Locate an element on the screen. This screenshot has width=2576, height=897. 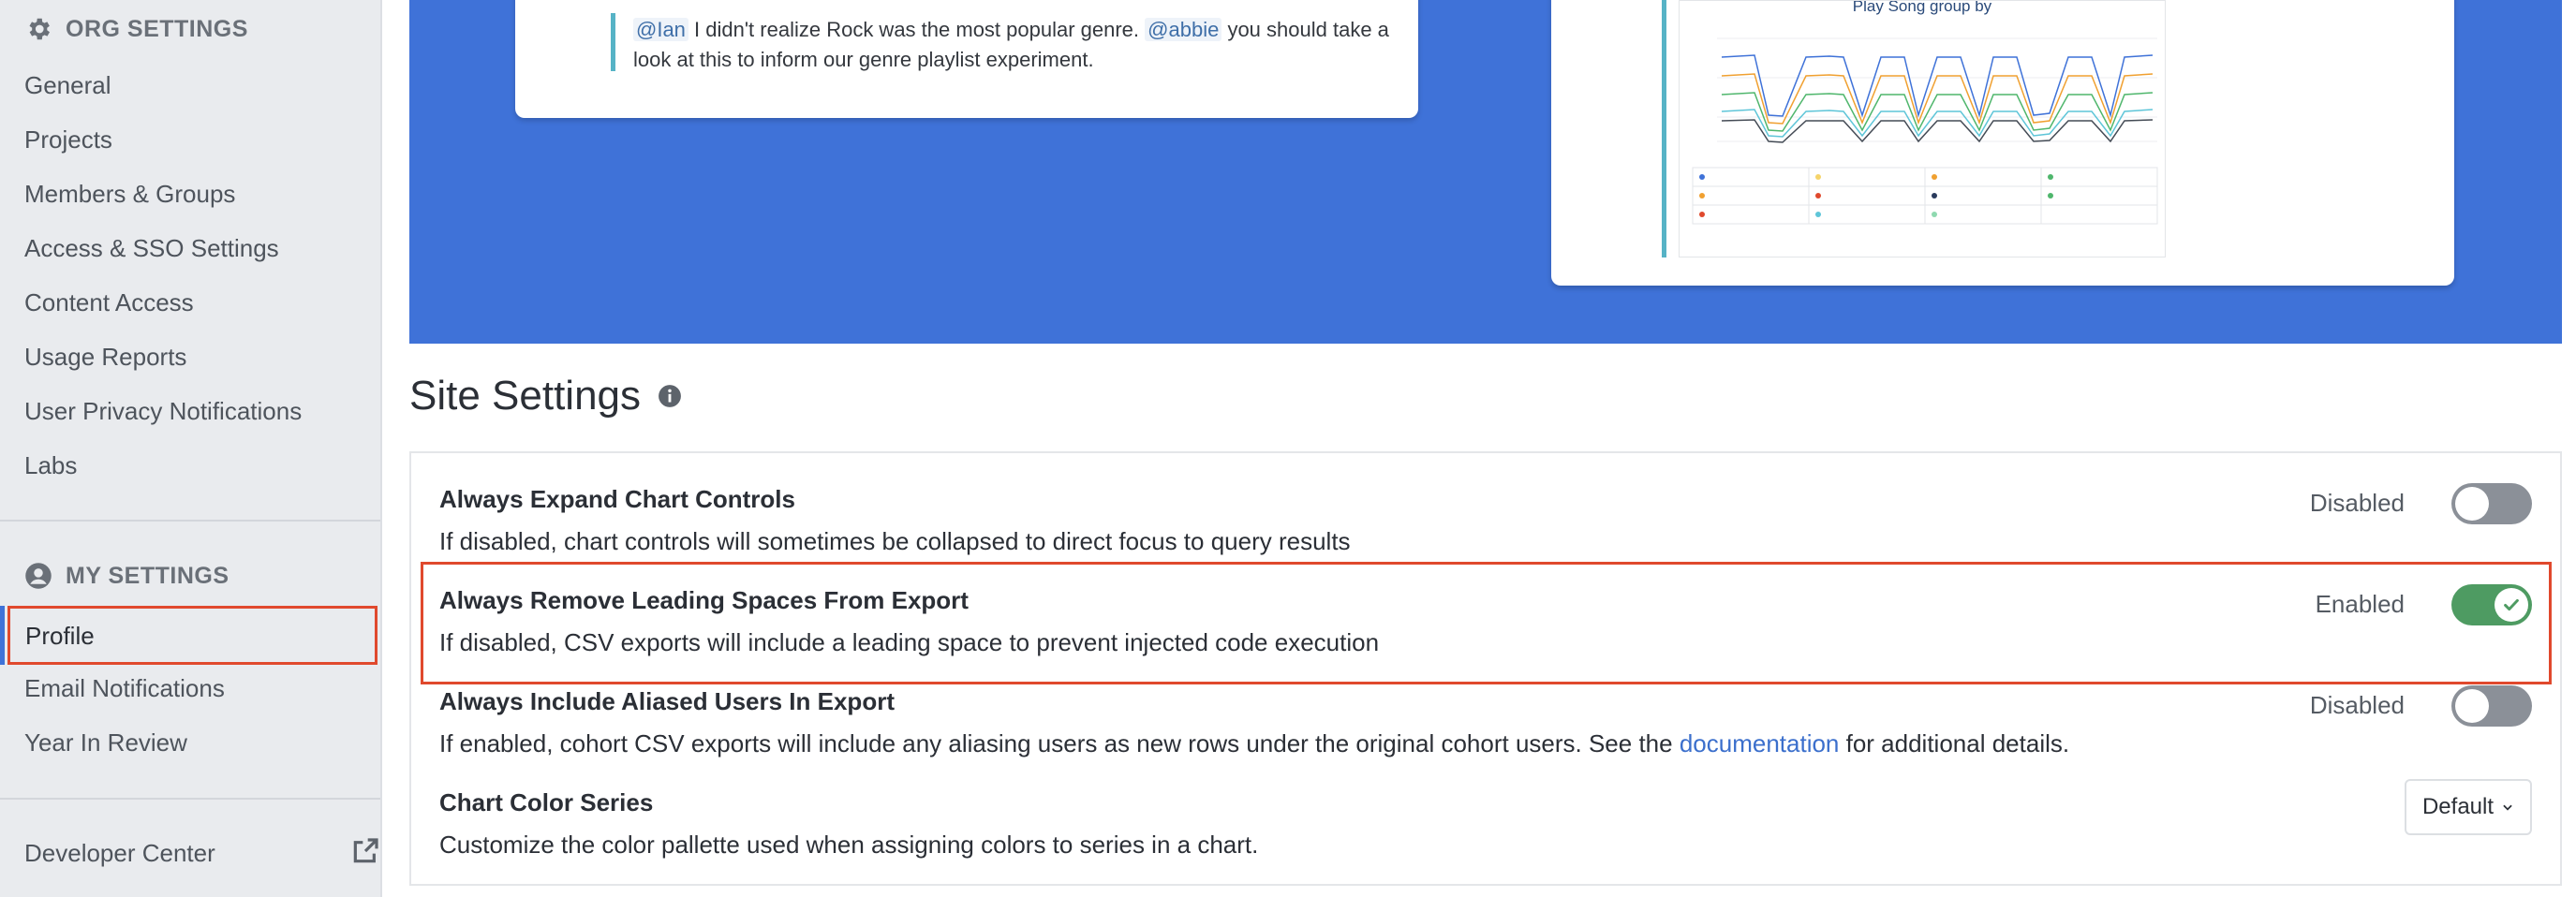
my-settings-title: MY SETTINGS is located at coordinates (147, 575).